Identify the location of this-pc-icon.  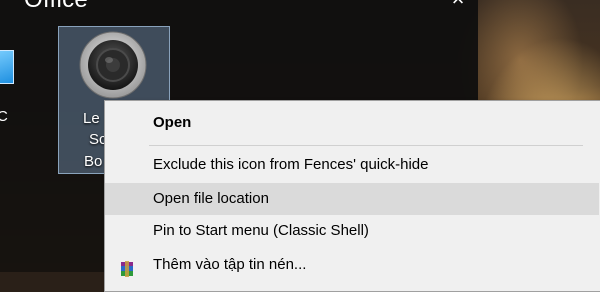
(8, 67).